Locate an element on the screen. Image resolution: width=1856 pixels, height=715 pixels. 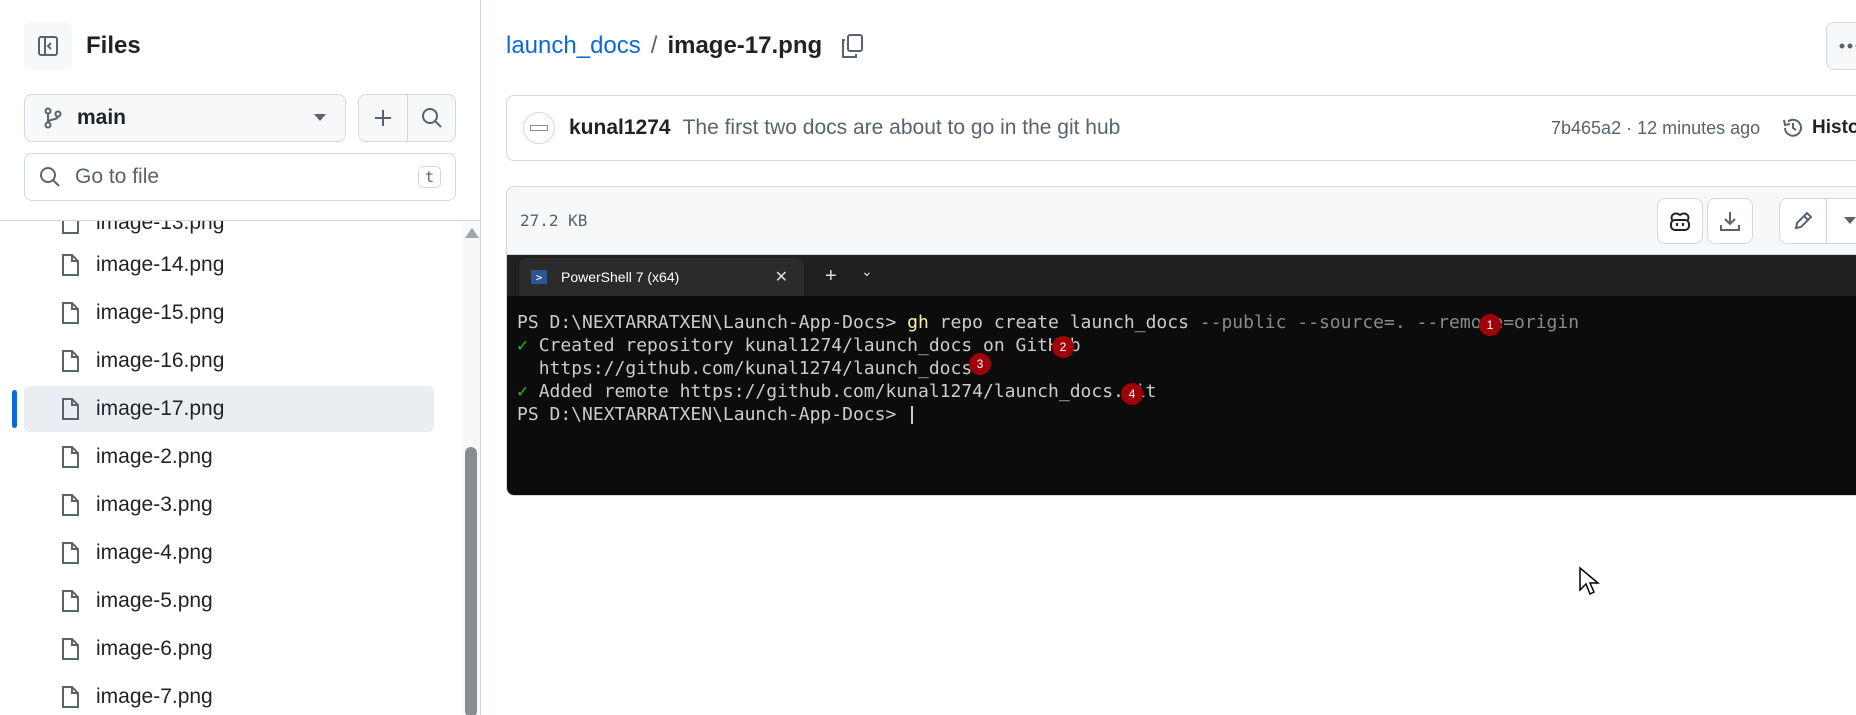
copilot-button is located at coordinates (1680, 221).